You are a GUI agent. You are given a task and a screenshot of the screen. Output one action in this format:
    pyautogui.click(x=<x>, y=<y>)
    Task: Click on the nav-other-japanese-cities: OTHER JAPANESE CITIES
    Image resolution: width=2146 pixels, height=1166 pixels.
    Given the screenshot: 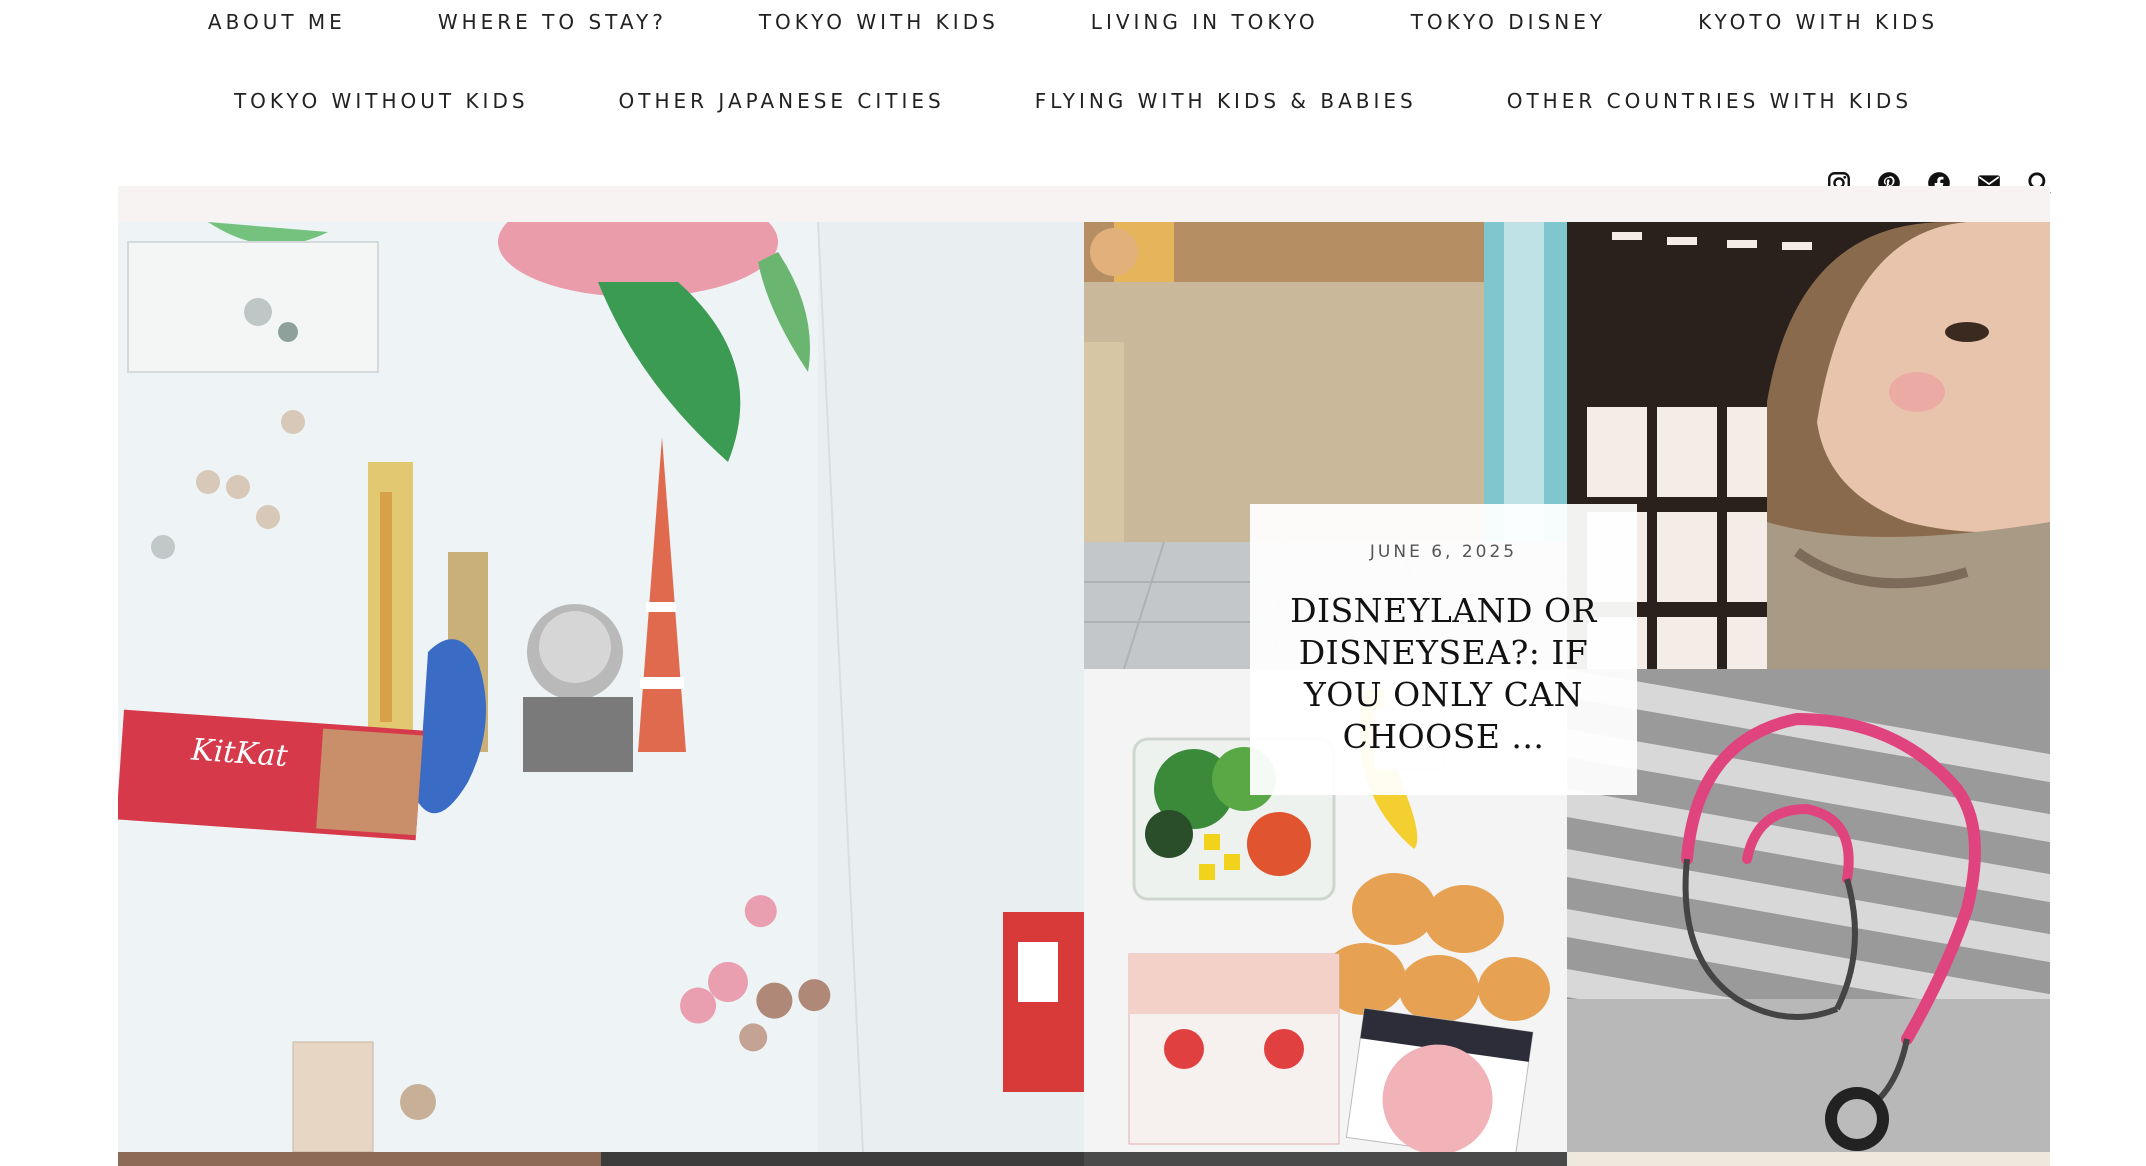 What is the action you would take?
    pyautogui.click(x=782, y=101)
    